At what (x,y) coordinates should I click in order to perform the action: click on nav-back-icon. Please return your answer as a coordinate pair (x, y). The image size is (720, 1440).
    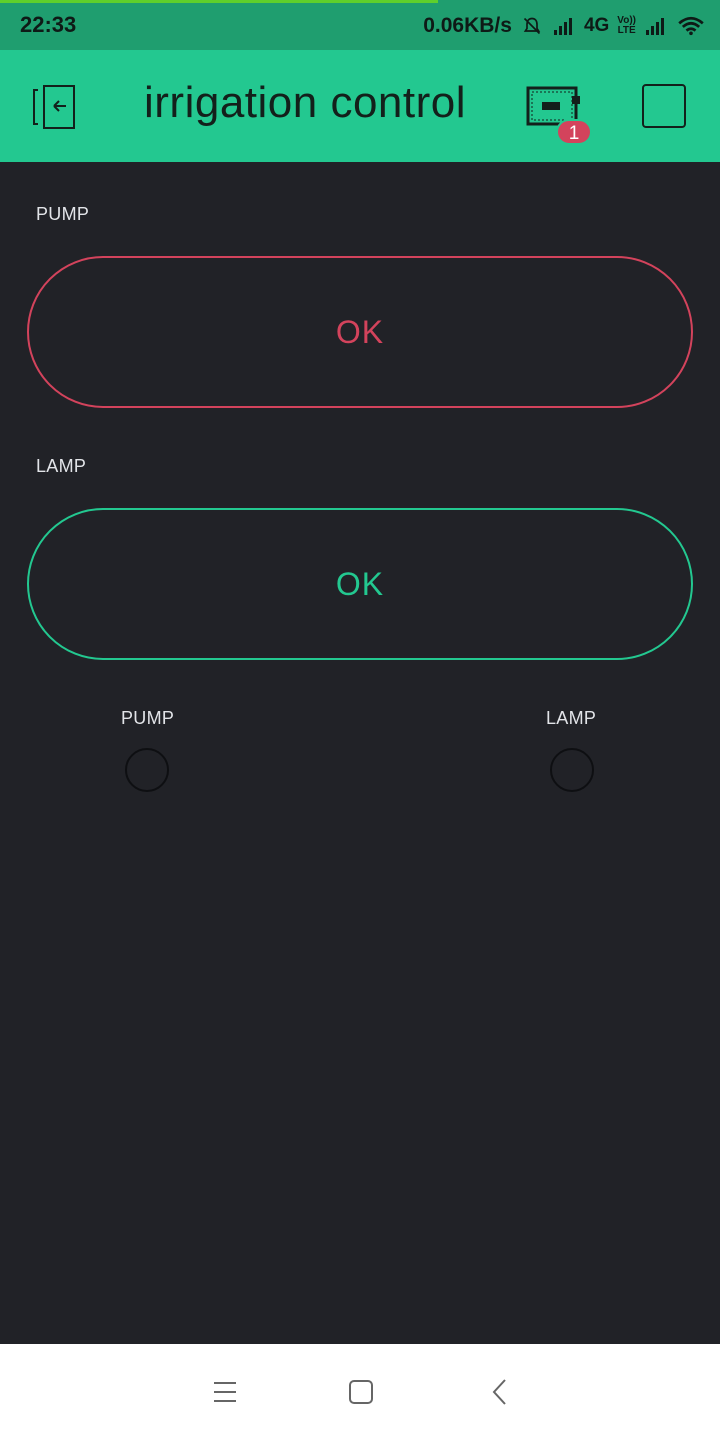
    Looking at the image, I should click on (499, 1392).